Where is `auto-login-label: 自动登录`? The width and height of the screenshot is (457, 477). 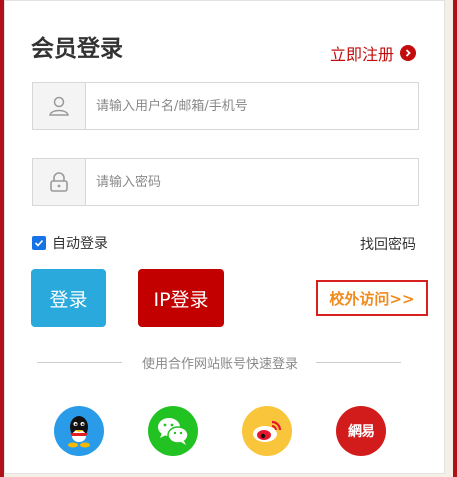
auto-login-label: 自动登录 is located at coordinates (80, 243).